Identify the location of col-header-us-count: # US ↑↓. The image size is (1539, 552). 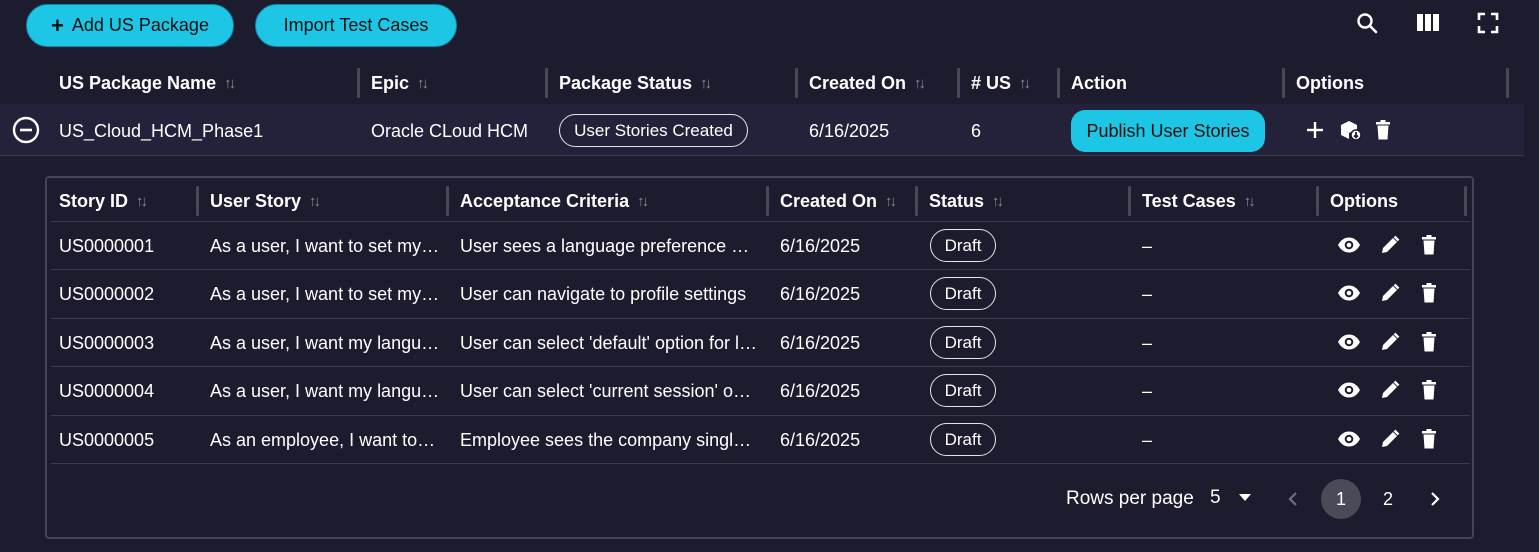
(1001, 83).